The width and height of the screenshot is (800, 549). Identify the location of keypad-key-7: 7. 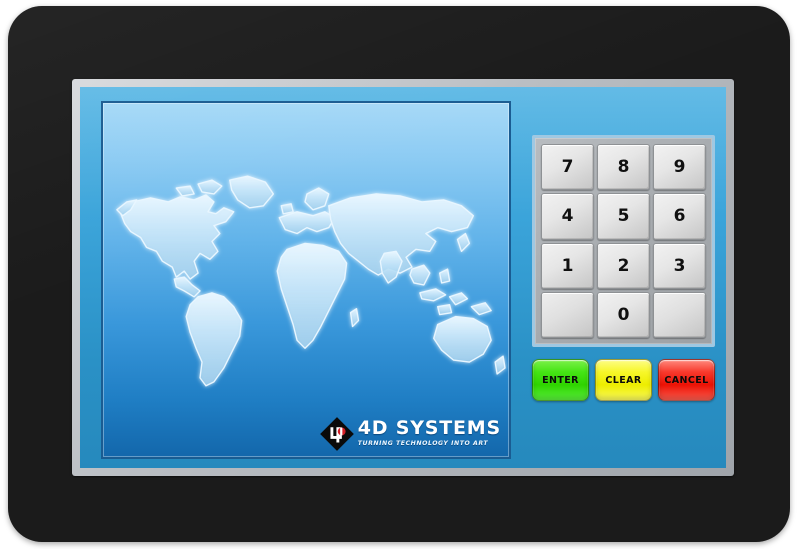
(567, 167).